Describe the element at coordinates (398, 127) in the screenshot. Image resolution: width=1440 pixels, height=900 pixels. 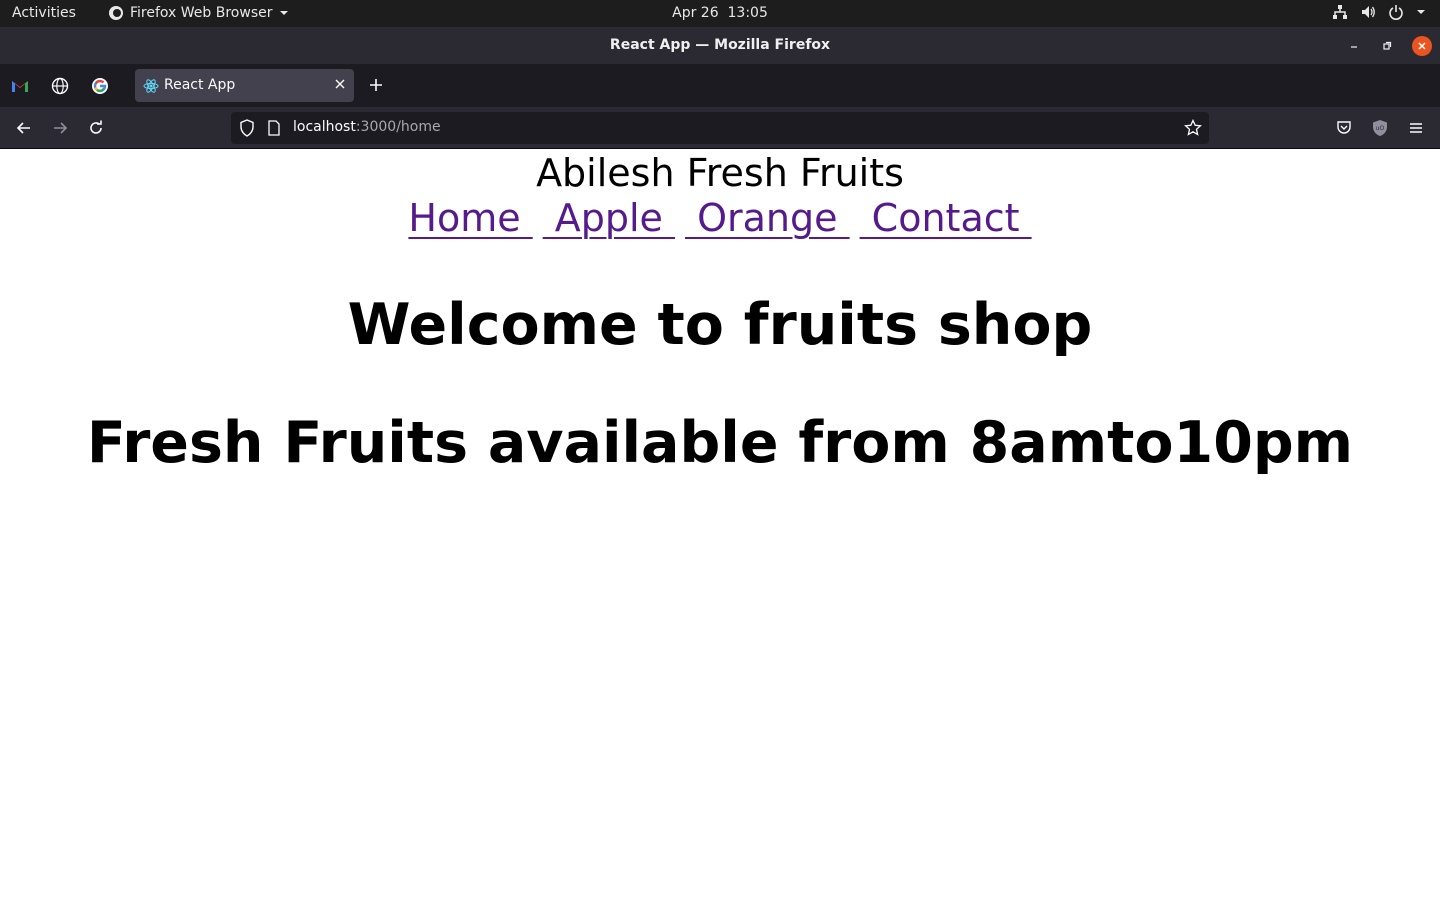
I see `url-path: :3000/home` at that location.